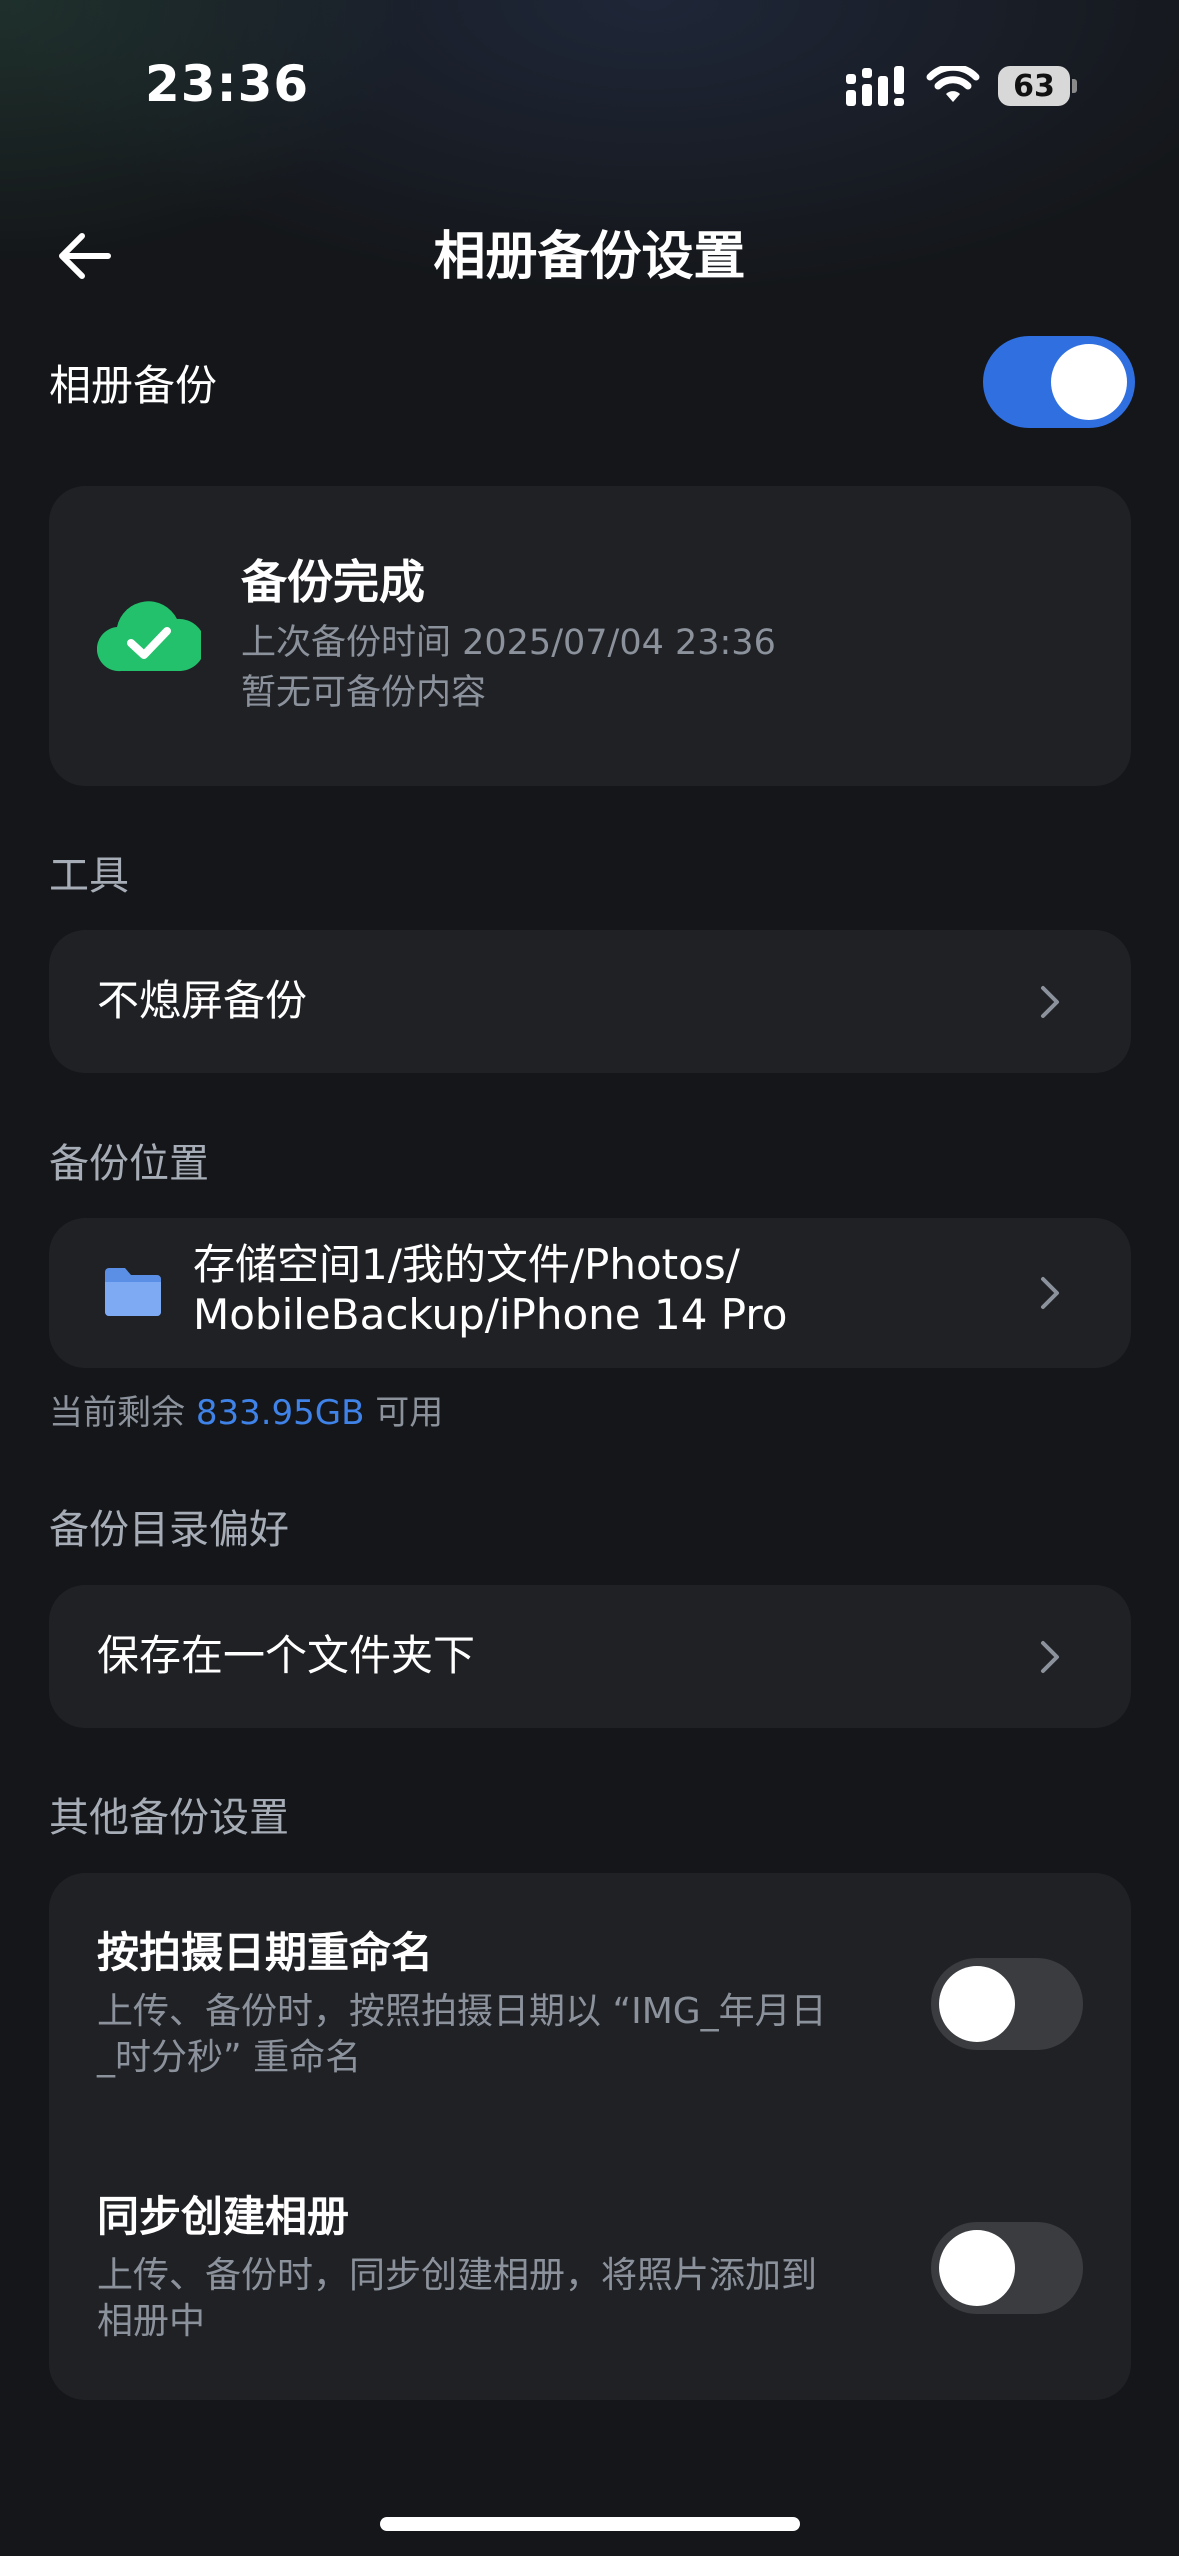  Describe the element at coordinates (227, 84) in the screenshot. I see `status-time: 23:36` at that location.